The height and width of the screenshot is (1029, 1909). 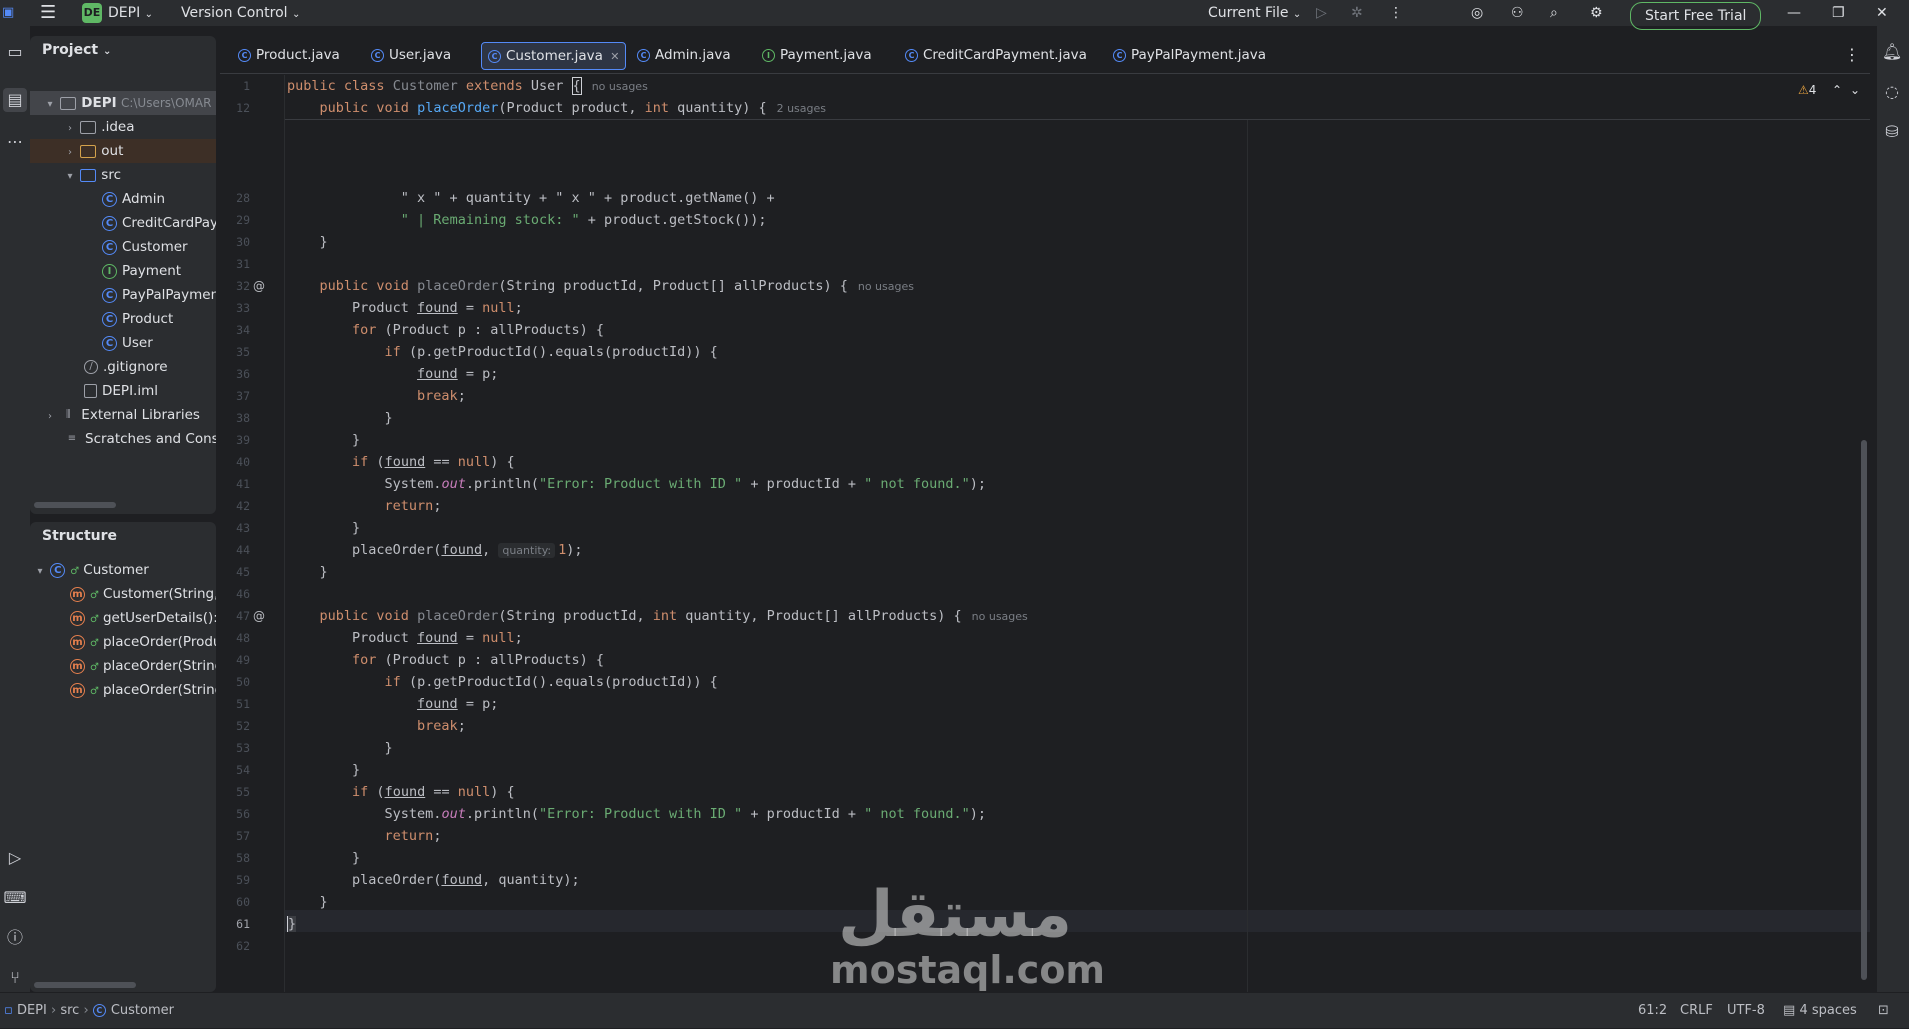 What do you see at coordinates (1807, 90) in the screenshot?
I see `inspection-widget: ⚠4` at bounding box center [1807, 90].